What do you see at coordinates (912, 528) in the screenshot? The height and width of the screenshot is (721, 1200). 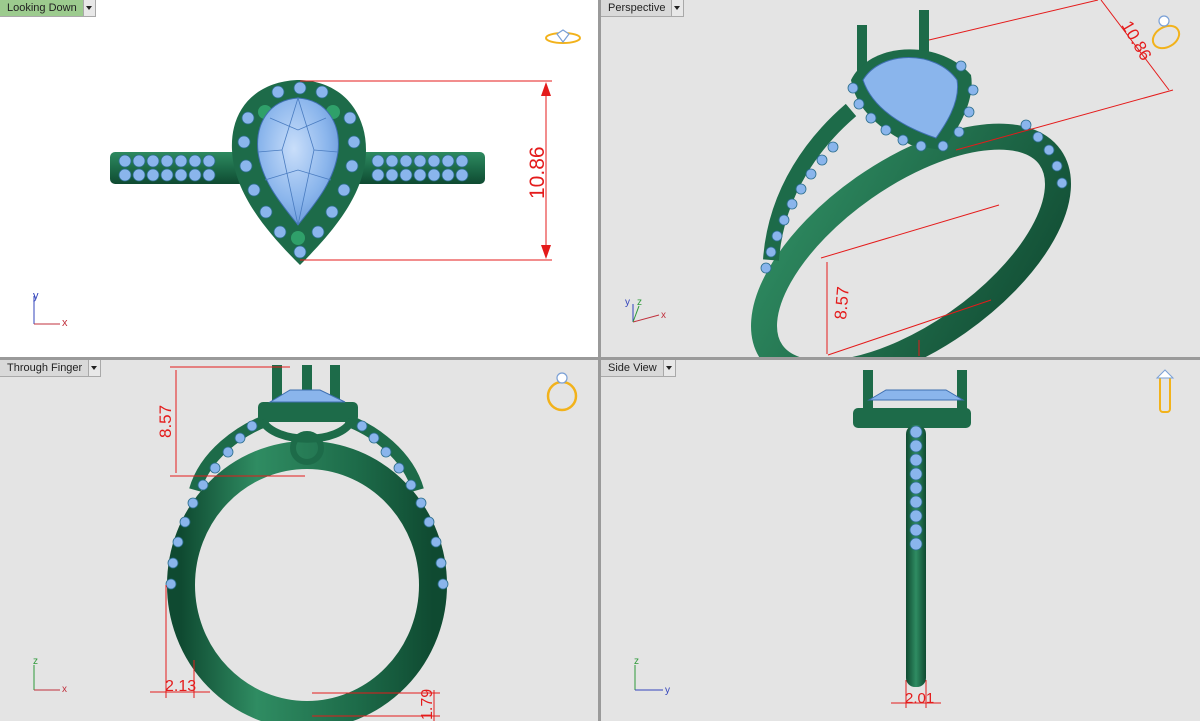 I see `ring-side-view` at bounding box center [912, 528].